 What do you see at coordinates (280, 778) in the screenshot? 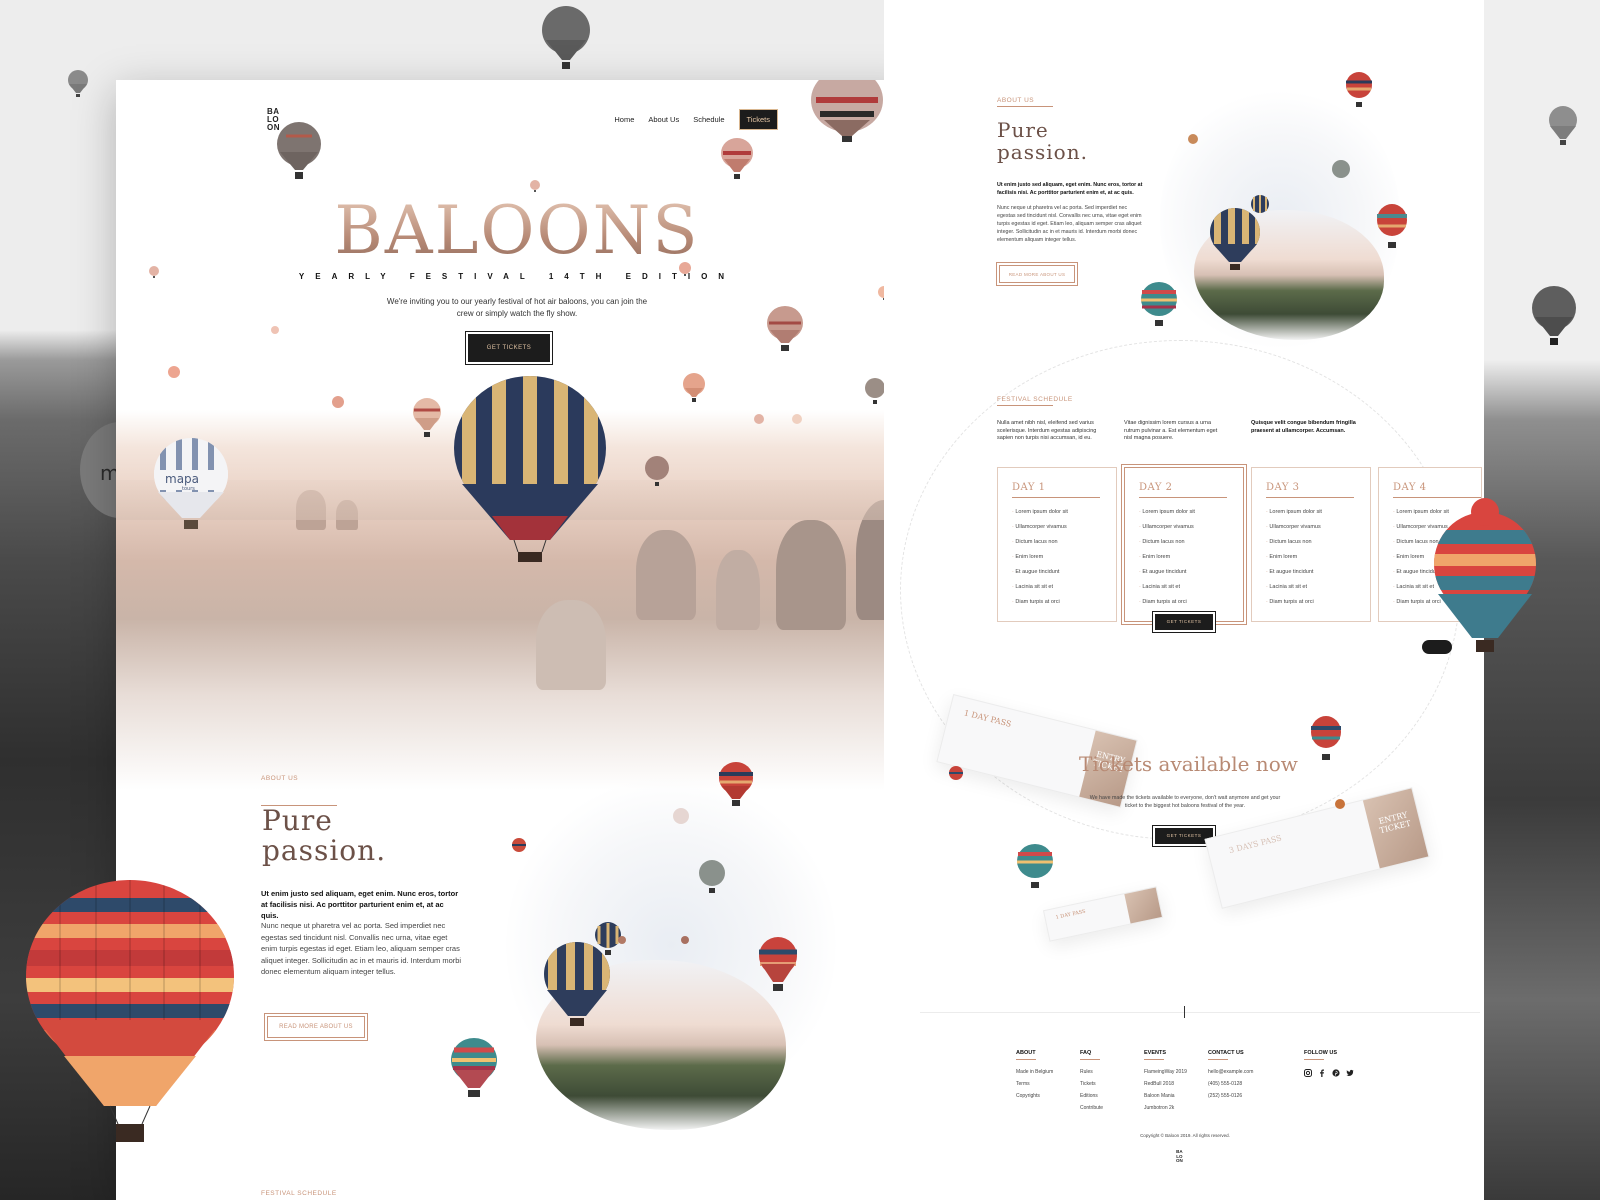
I see `about-section-label: ABOUT US` at bounding box center [280, 778].